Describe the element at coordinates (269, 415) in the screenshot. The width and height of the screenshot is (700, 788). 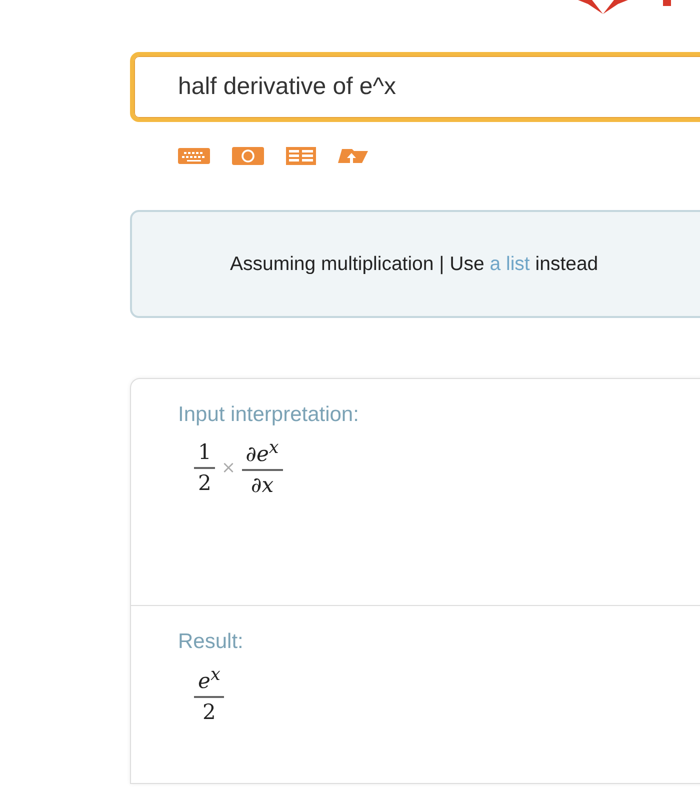
I see `pod-title: Input interpretation:` at that location.